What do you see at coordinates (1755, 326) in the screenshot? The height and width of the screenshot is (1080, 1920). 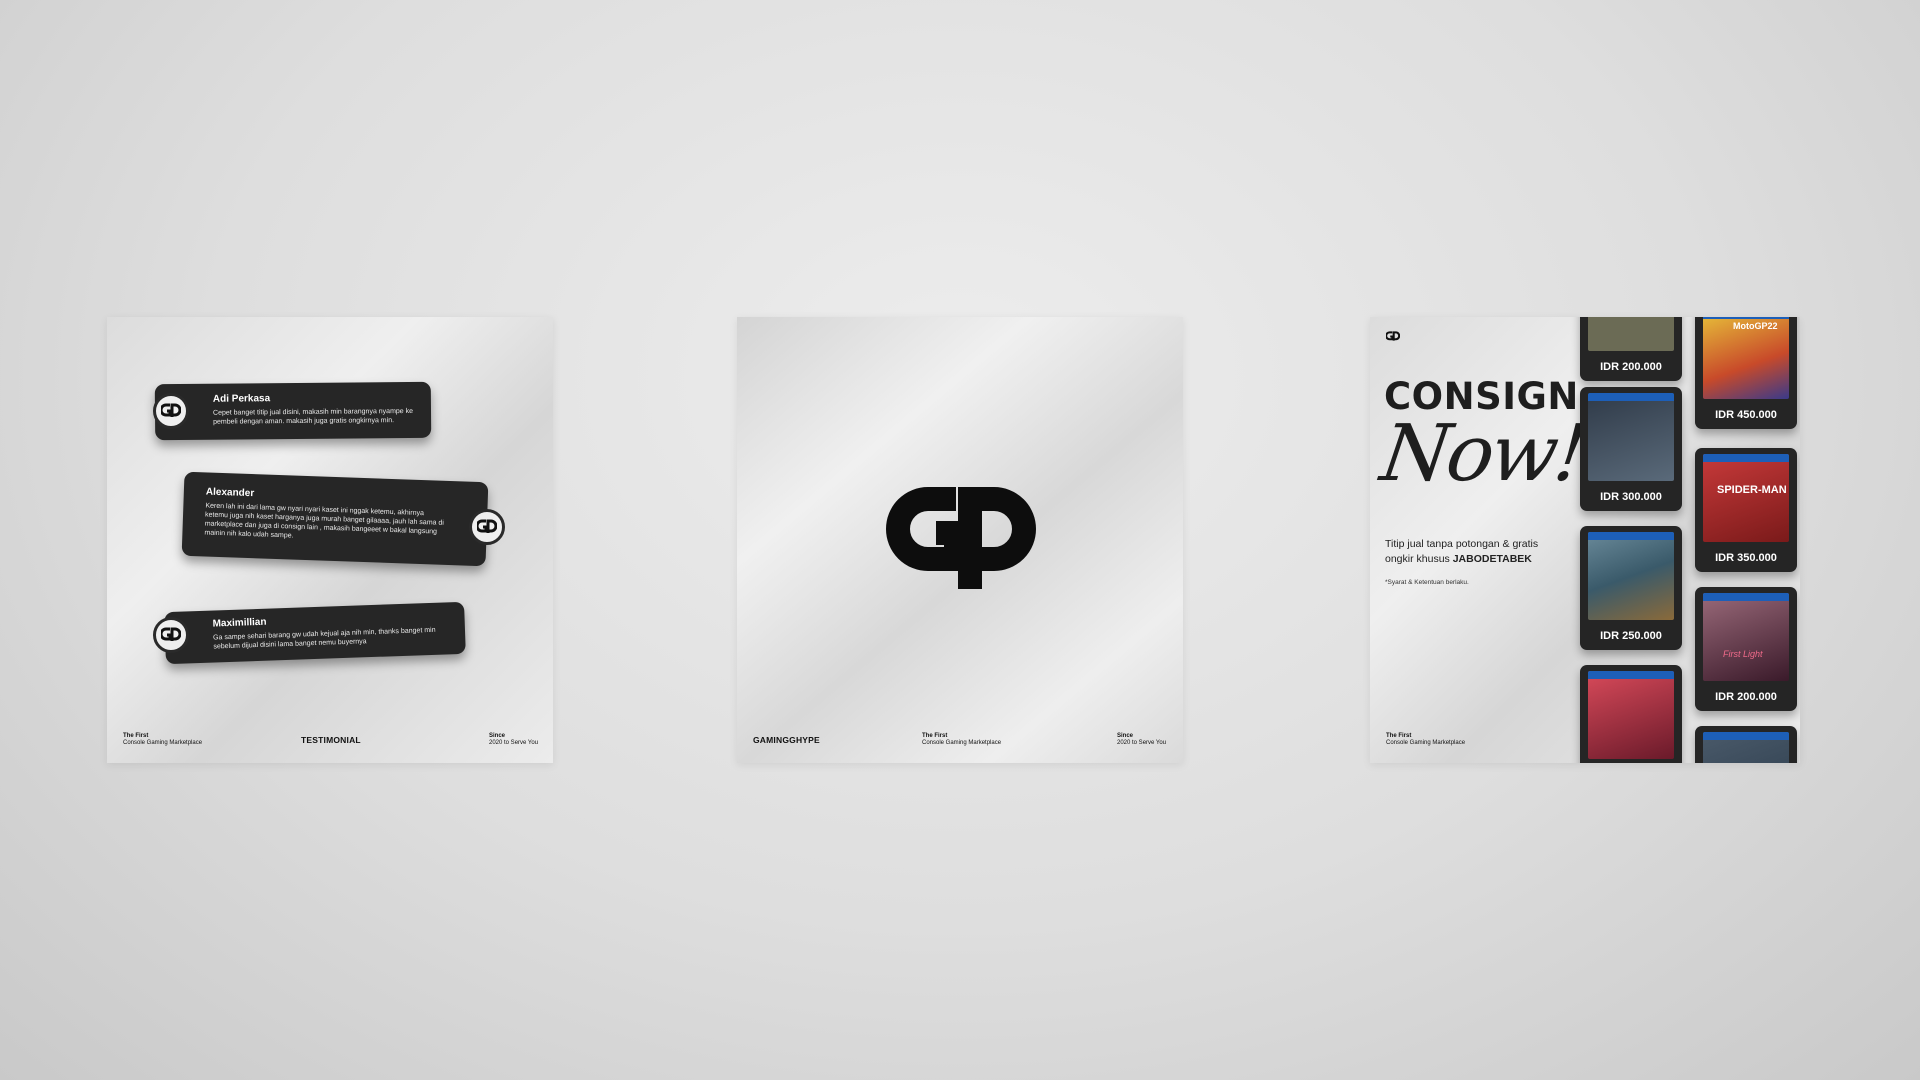 I see `cover-title: MotoGP22` at bounding box center [1755, 326].